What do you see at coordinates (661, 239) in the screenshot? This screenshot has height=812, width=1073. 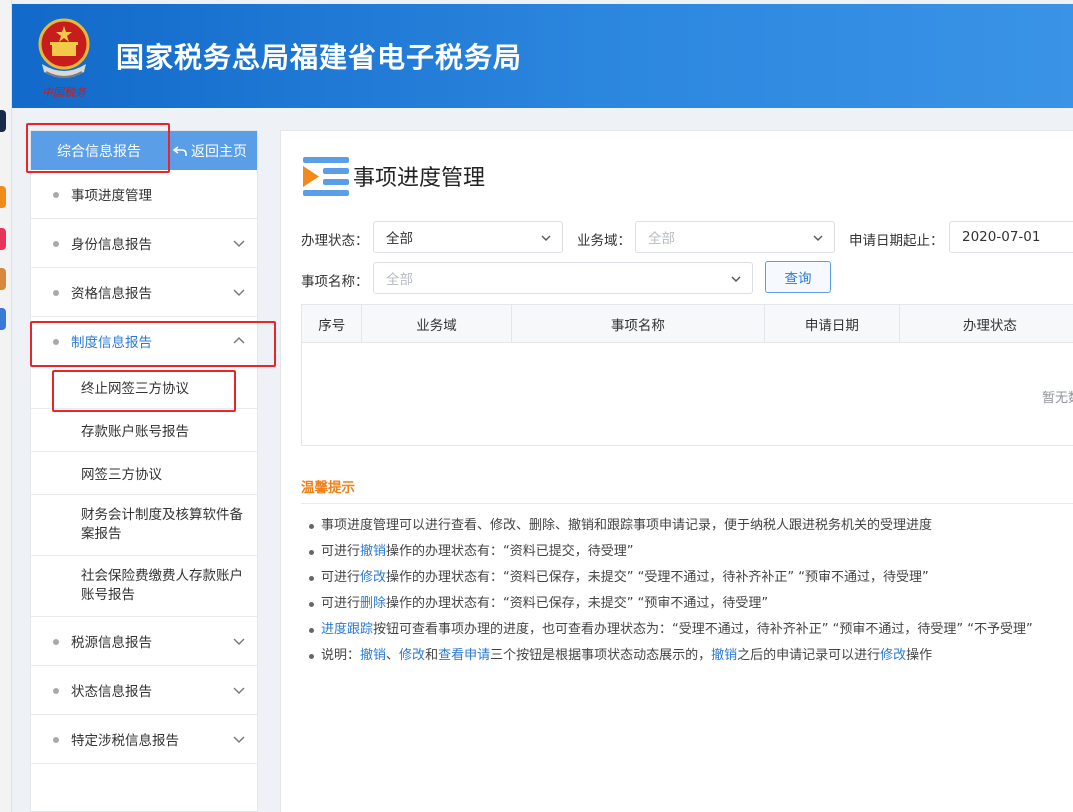 I see `domain-select-placeholder: 全部` at bounding box center [661, 239].